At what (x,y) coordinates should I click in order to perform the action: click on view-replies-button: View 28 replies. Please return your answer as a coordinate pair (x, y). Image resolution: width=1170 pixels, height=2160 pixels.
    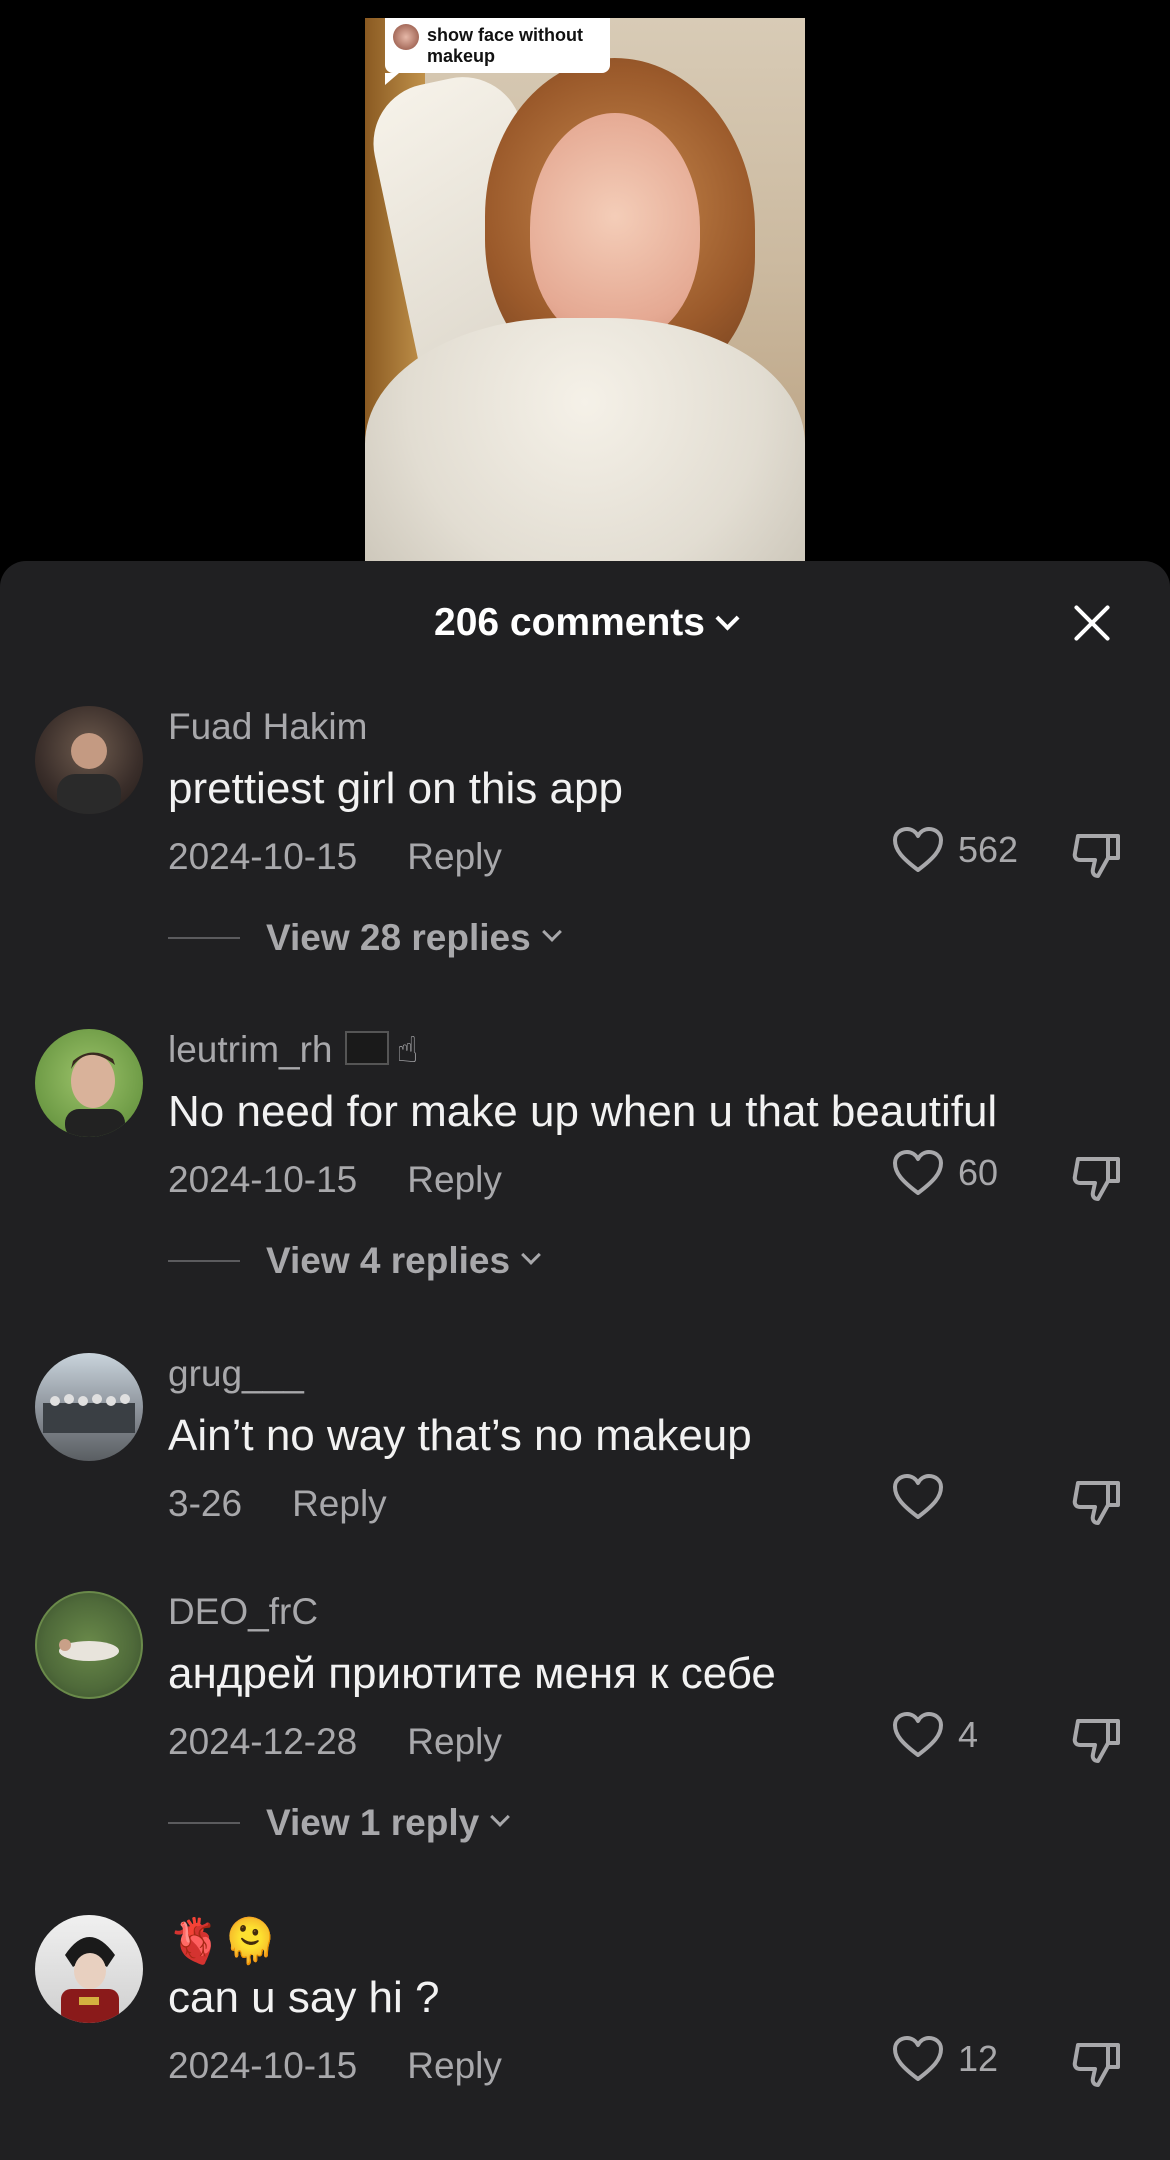
    Looking at the image, I should click on (365, 938).